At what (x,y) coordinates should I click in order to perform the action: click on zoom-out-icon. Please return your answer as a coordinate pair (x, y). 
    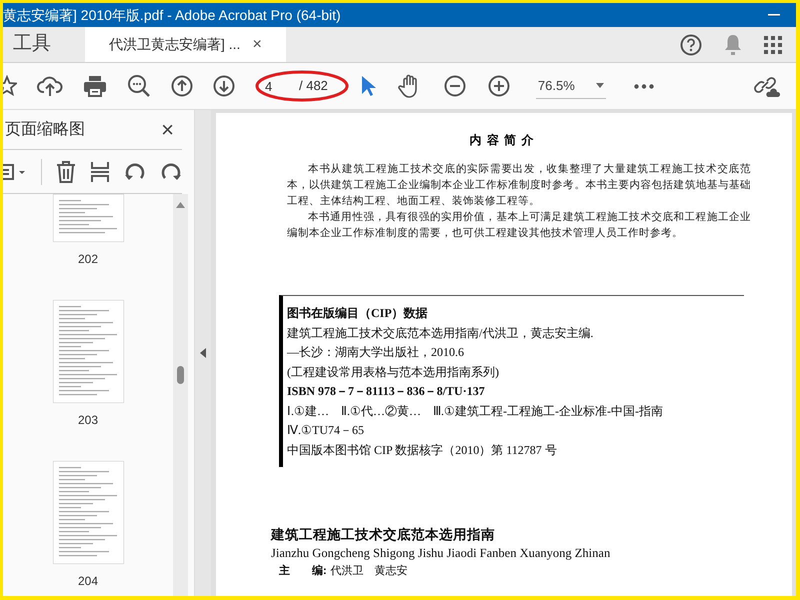
    Looking at the image, I should click on (455, 86).